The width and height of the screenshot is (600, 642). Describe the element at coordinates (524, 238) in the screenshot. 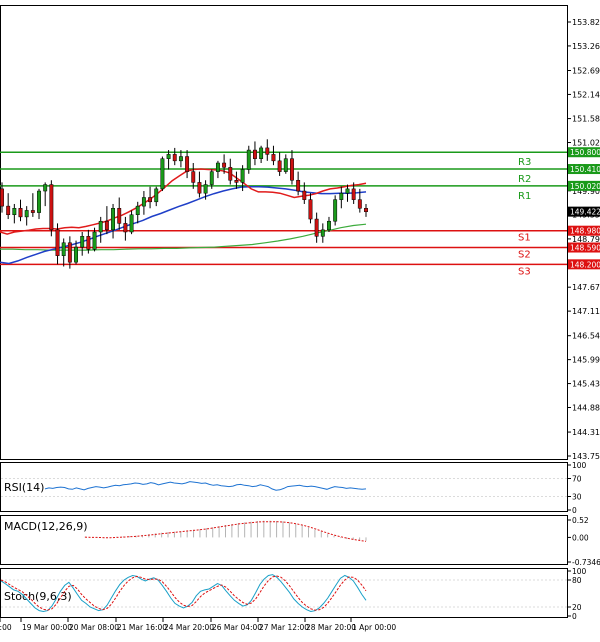

I see `level-name-s1: S1` at that location.